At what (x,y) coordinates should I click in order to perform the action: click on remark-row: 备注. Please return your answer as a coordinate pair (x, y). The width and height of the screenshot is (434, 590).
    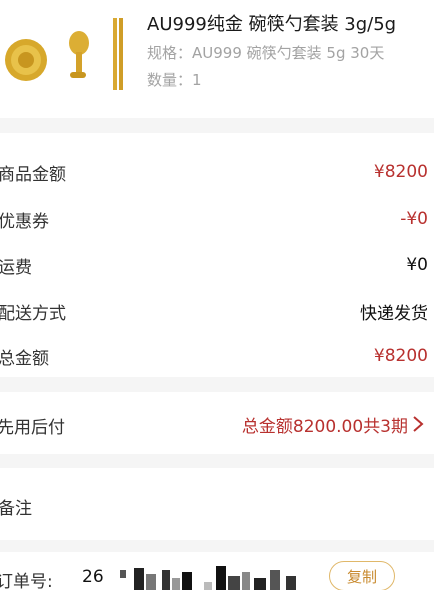
    Looking at the image, I should click on (217, 504).